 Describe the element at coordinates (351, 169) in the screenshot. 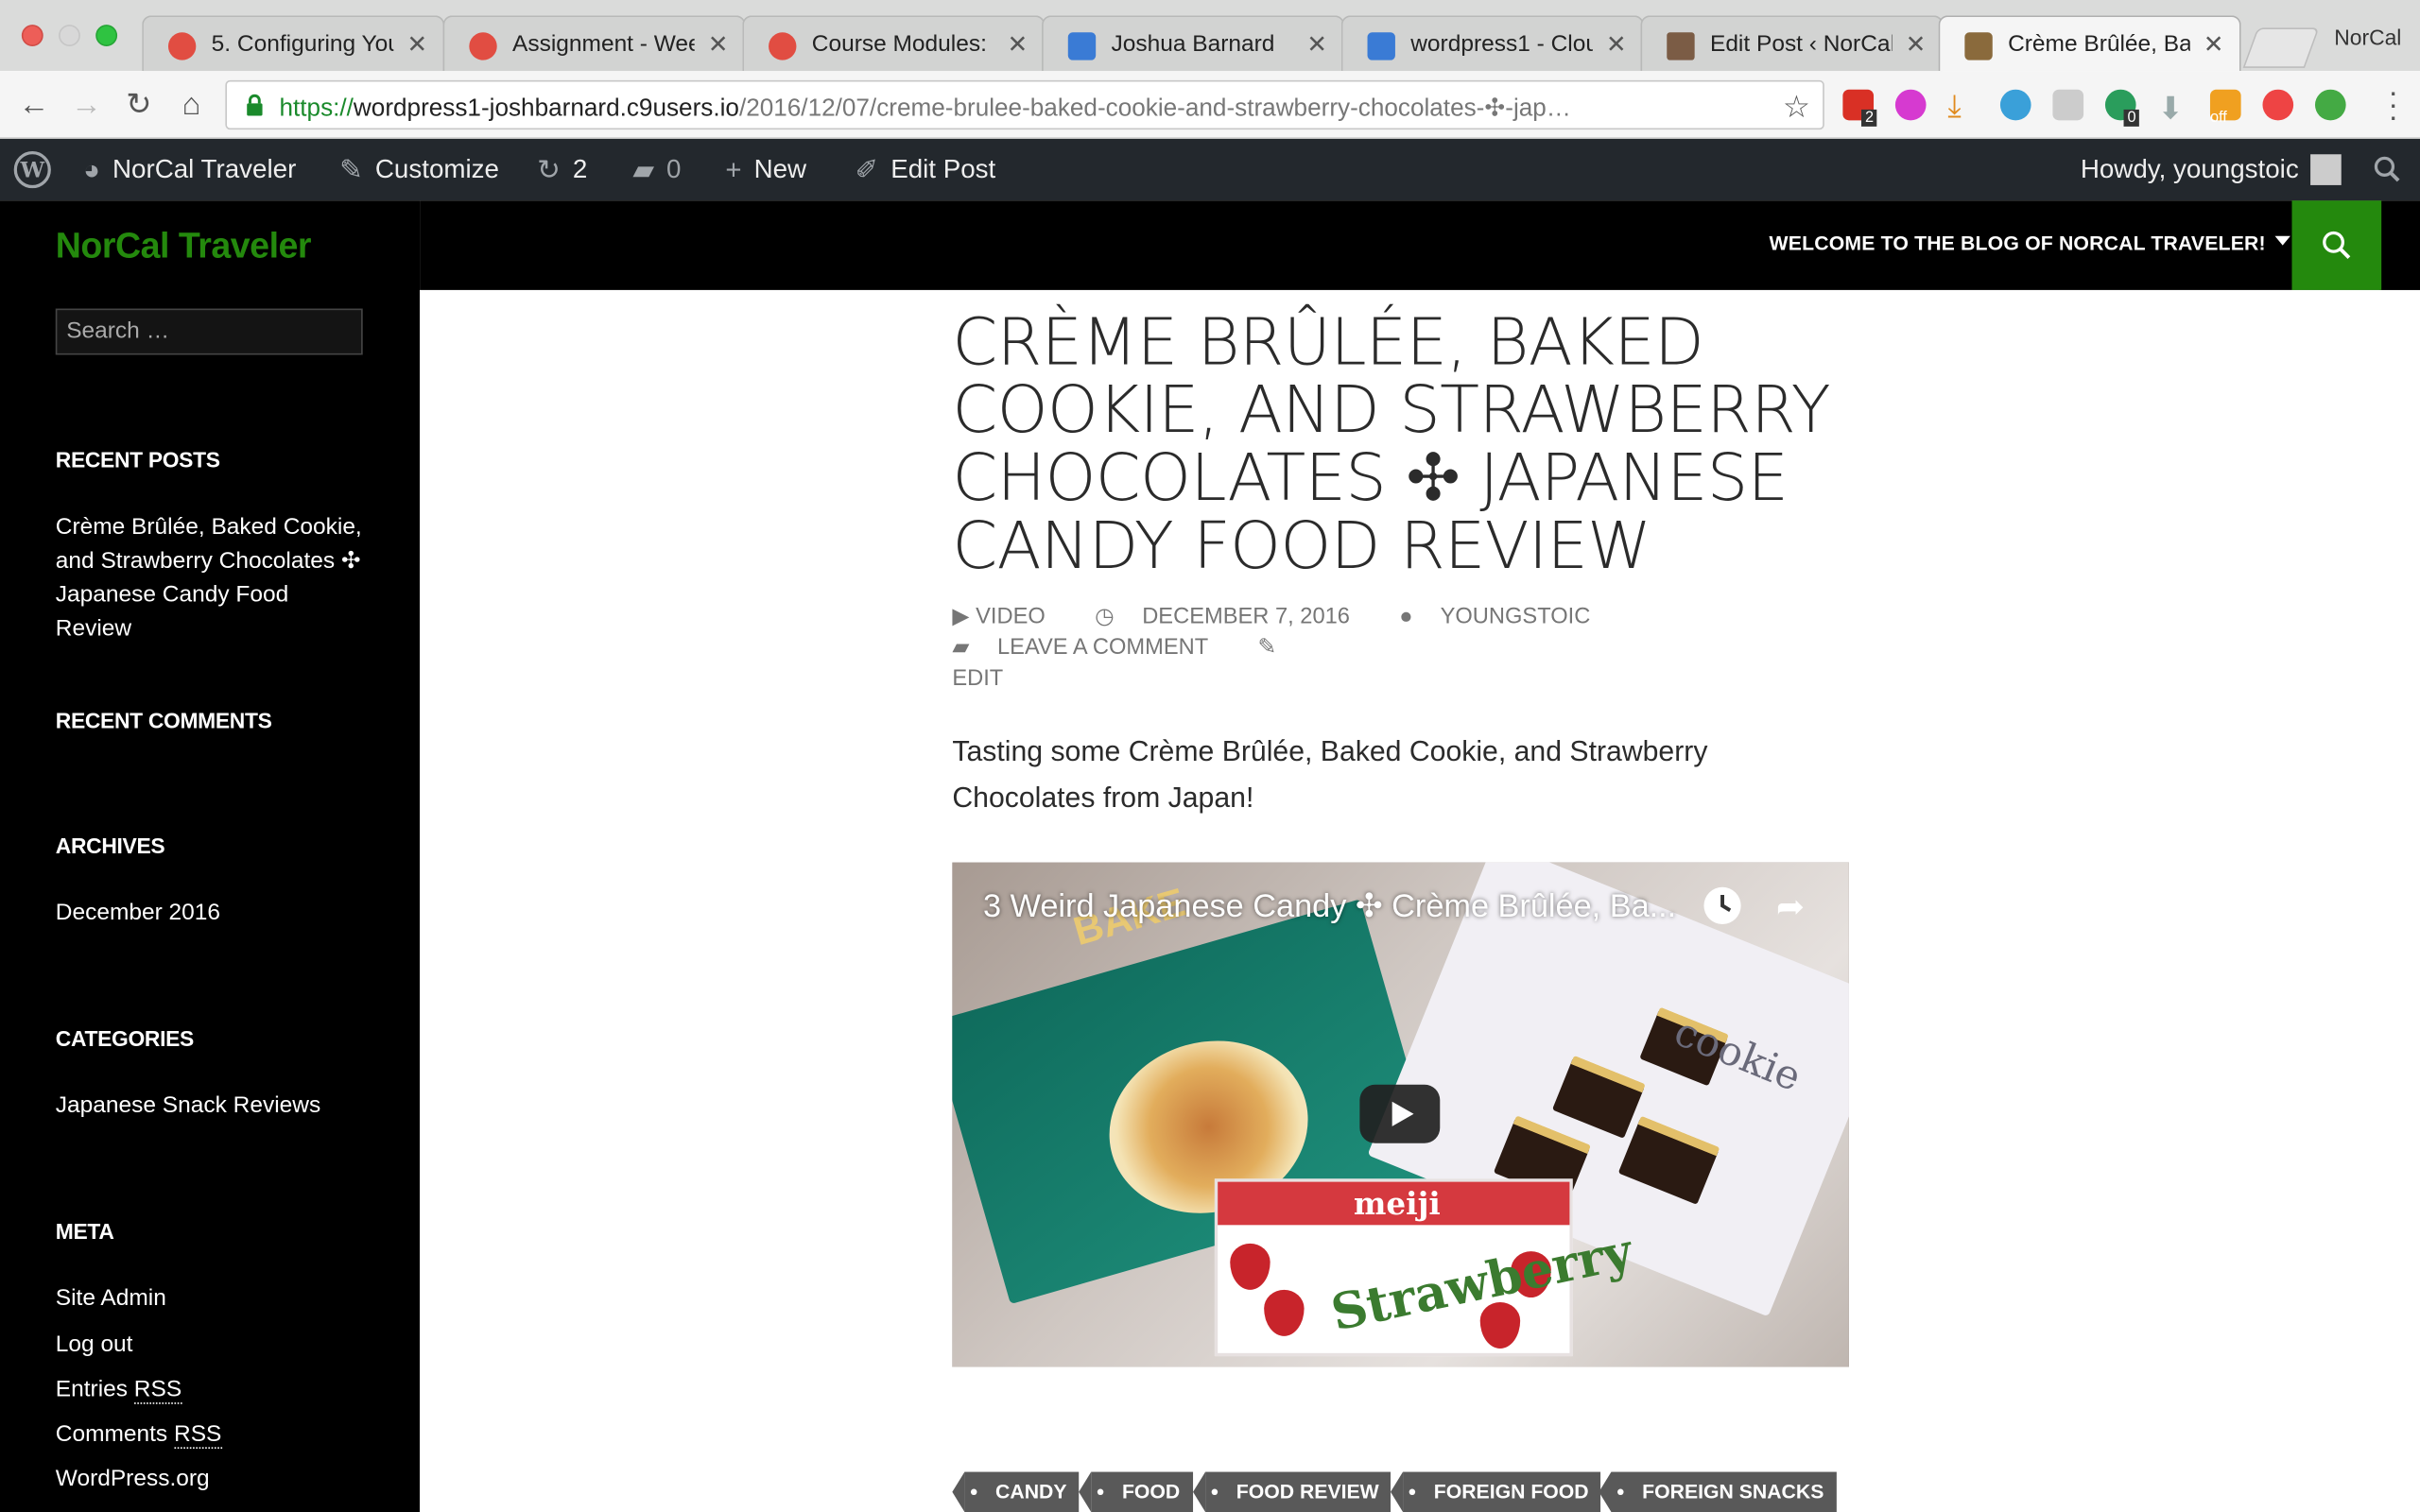

I see `brush-icon: ✎` at that location.